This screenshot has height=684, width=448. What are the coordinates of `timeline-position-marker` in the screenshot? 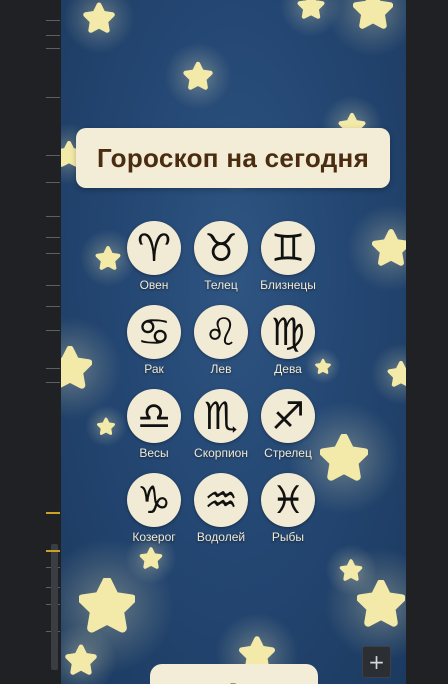 It's located at (53, 551).